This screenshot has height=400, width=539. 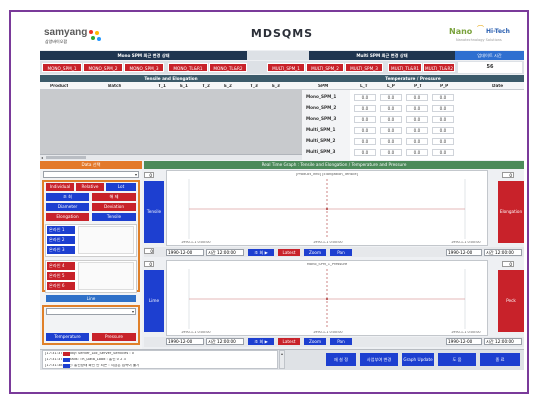 What do you see at coordinates (508, 175) in the screenshot?
I see `spin-top-right: 0` at bounding box center [508, 175].